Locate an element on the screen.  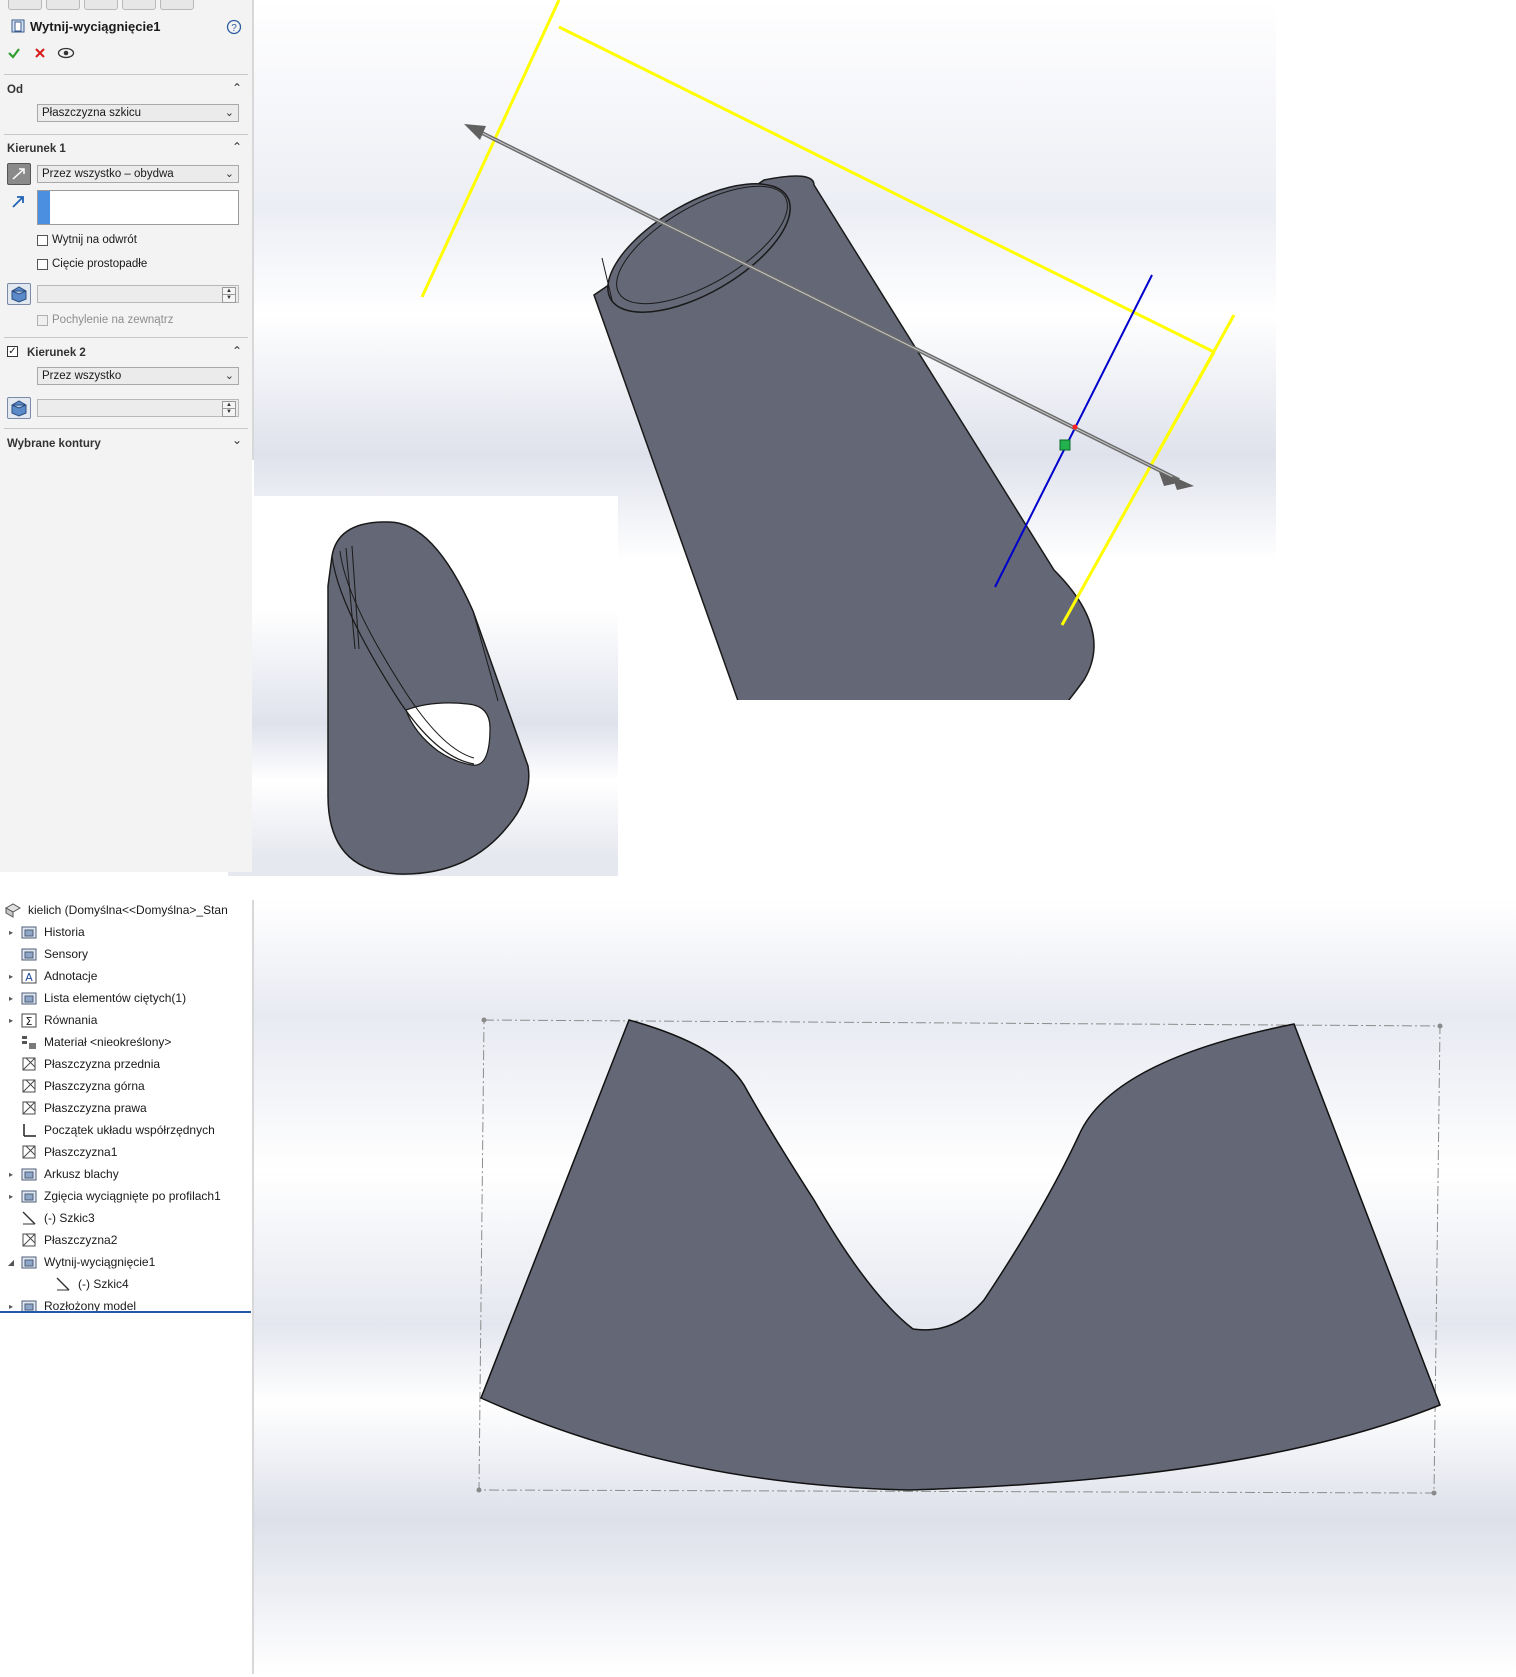
tree-item: Płaszczyzna prawa is located at coordinates (76, 1108).